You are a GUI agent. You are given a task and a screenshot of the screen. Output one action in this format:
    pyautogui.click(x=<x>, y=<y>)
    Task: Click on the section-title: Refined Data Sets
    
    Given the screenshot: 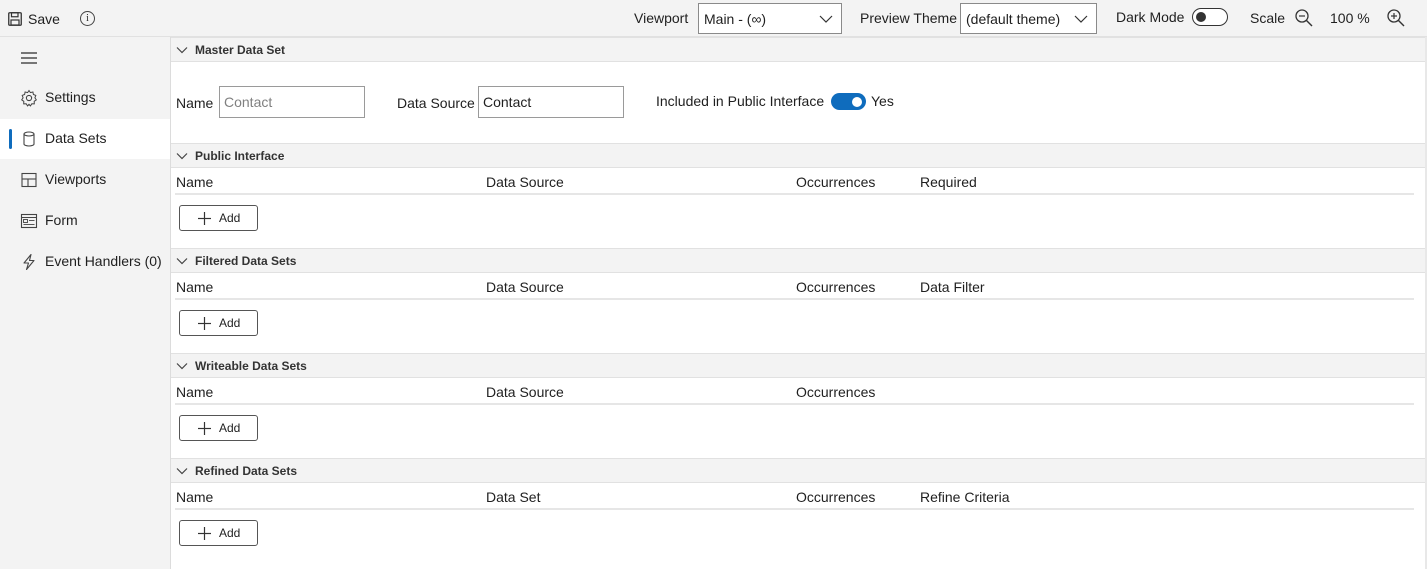 What is the action you would take?
    pyautogui.click(x=246, y=471)
    